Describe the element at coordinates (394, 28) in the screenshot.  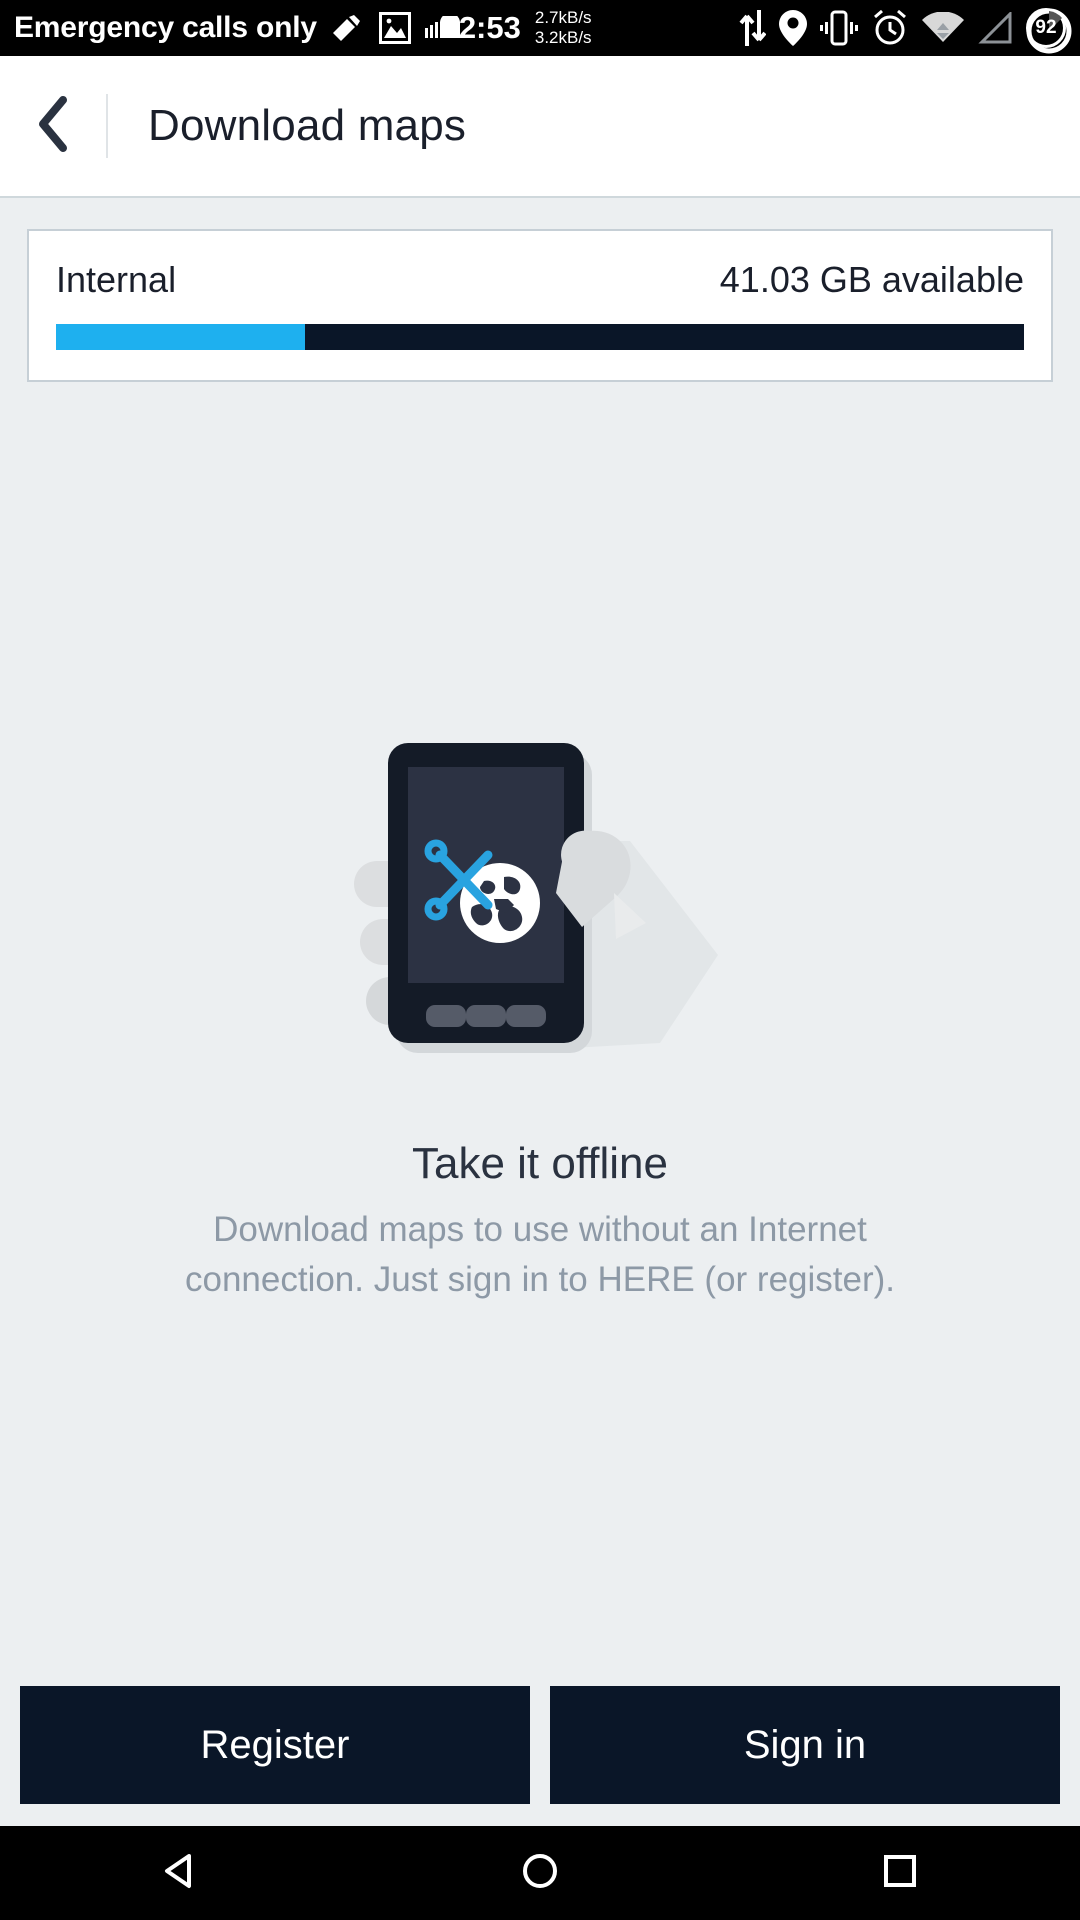
I see `screenshot-icon` at that location.